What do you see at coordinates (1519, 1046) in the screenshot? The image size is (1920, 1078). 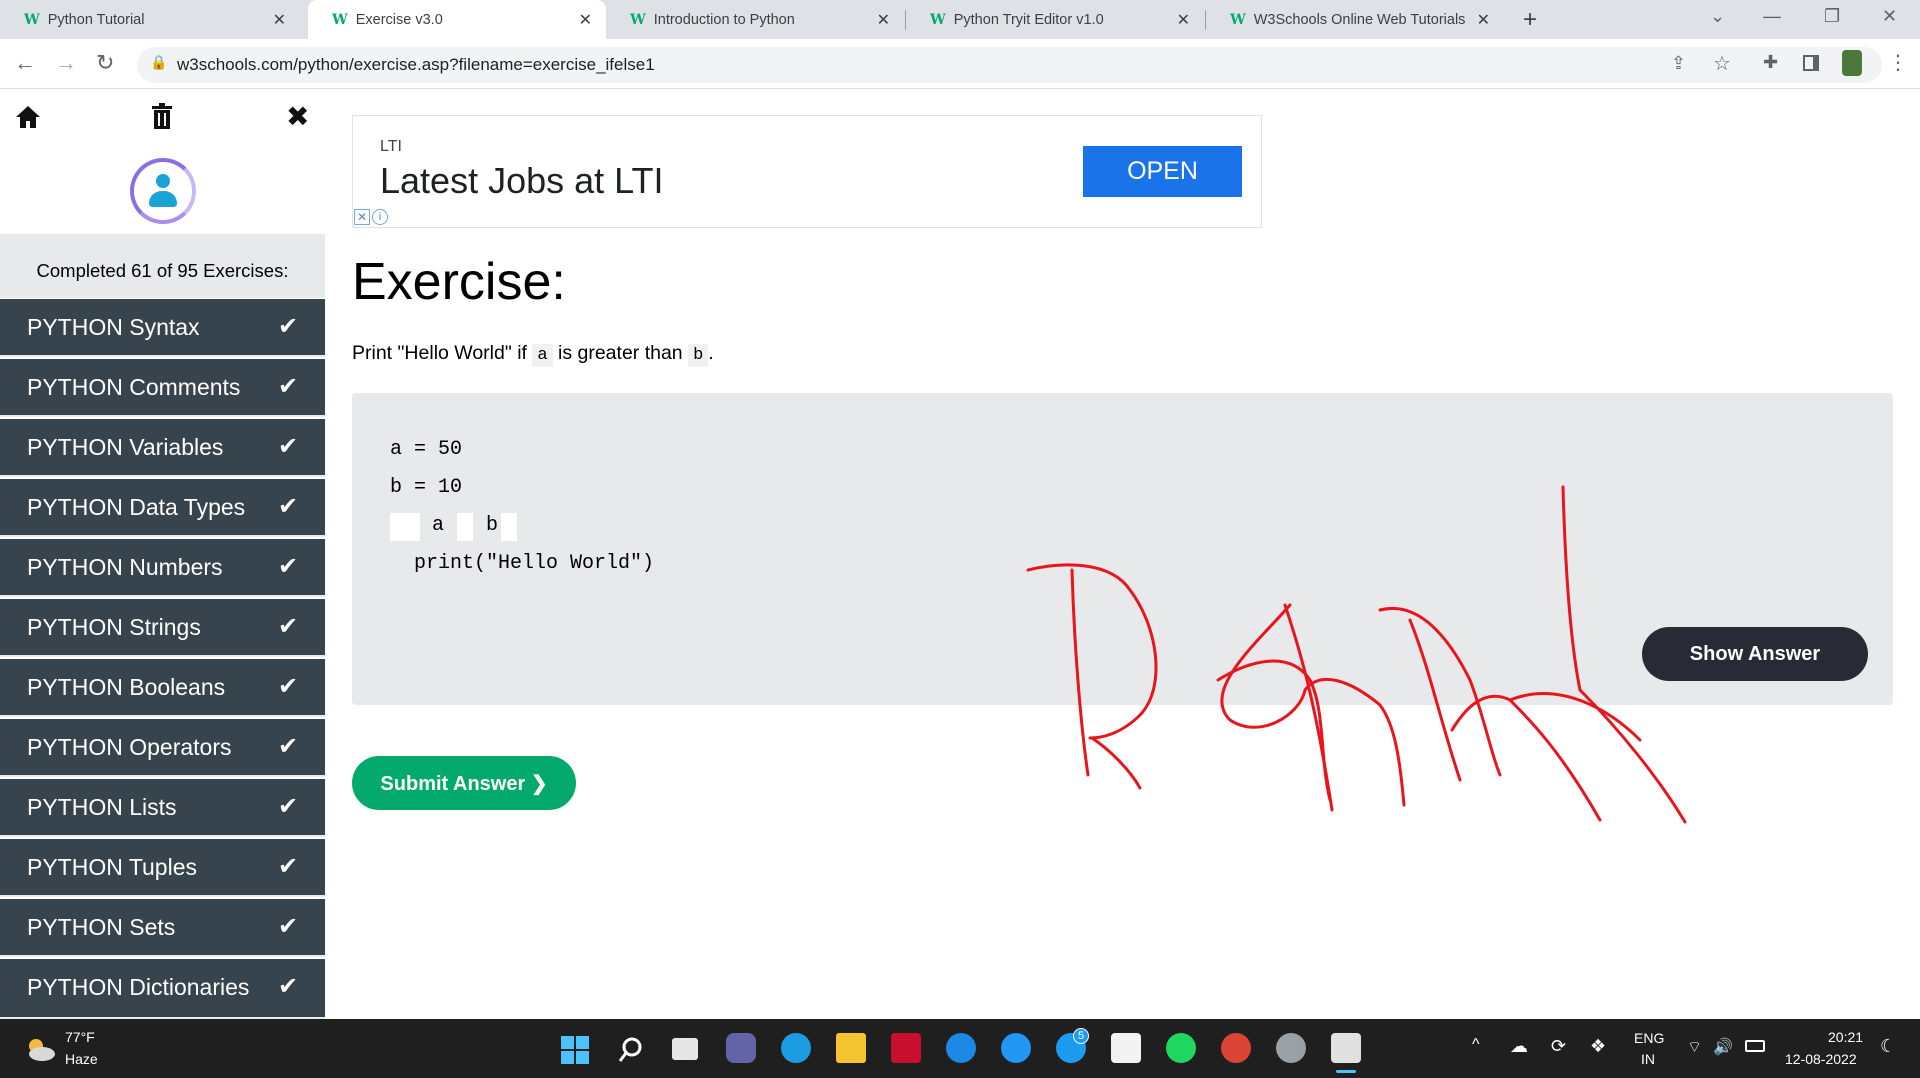 I see `onedrive-cloud-icon: ☁` at bounding box center [1519, 1046].